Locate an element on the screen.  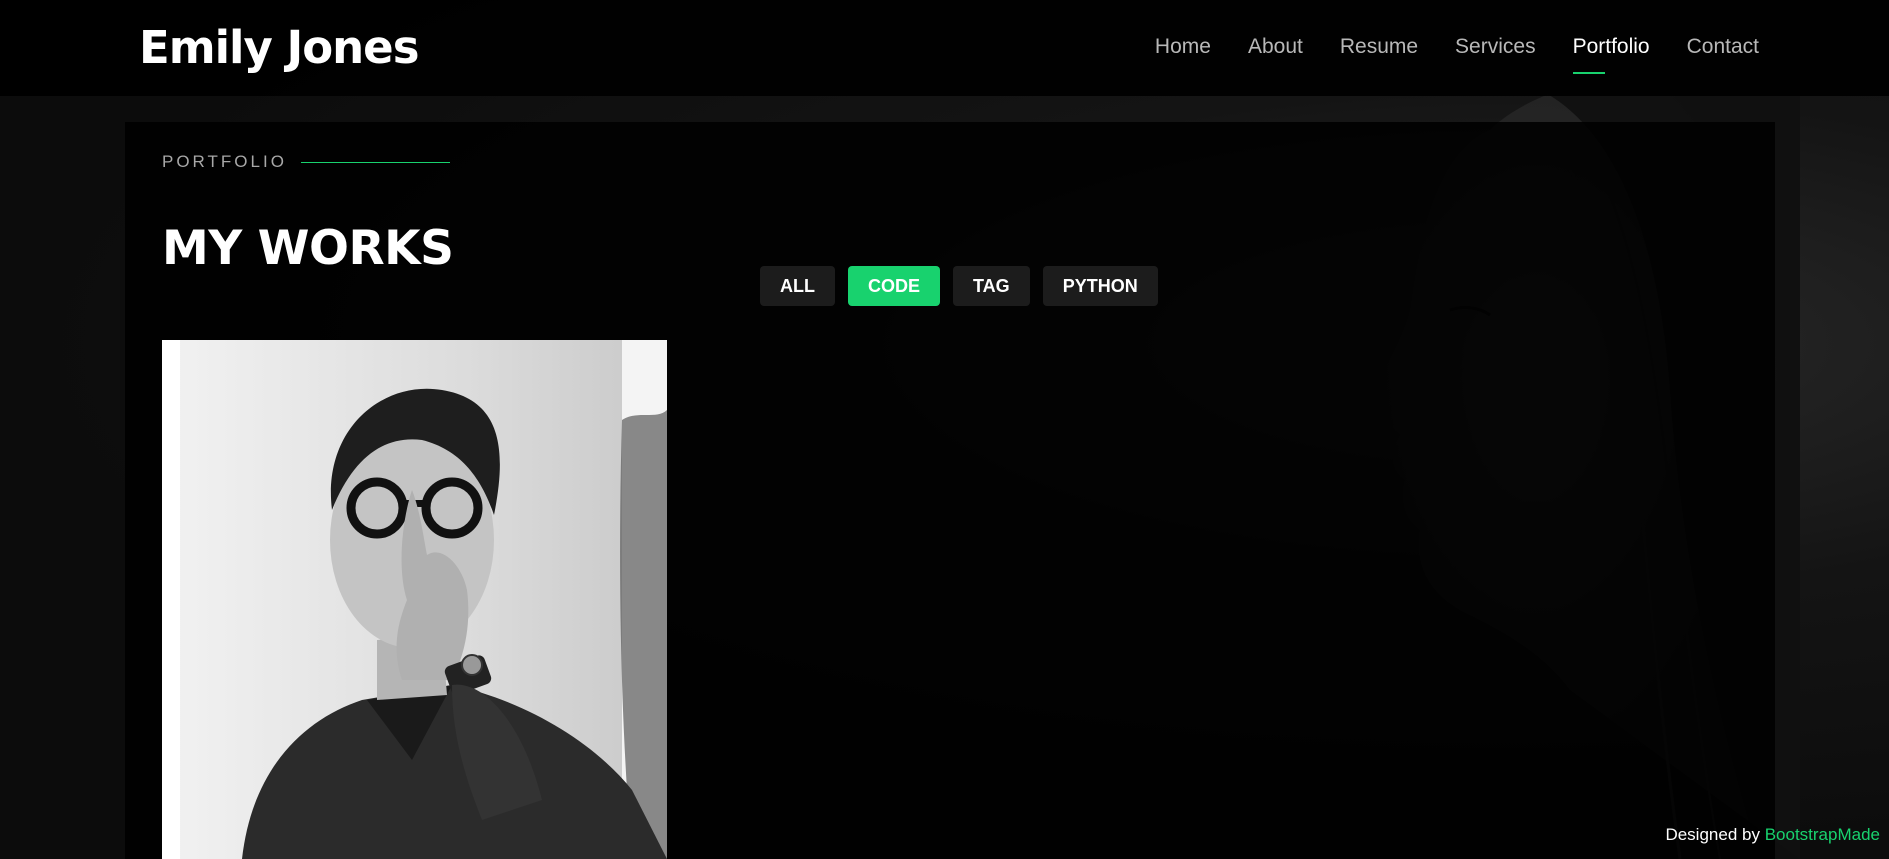
nav-contact: Contact is located at coordinates (1723, 47).